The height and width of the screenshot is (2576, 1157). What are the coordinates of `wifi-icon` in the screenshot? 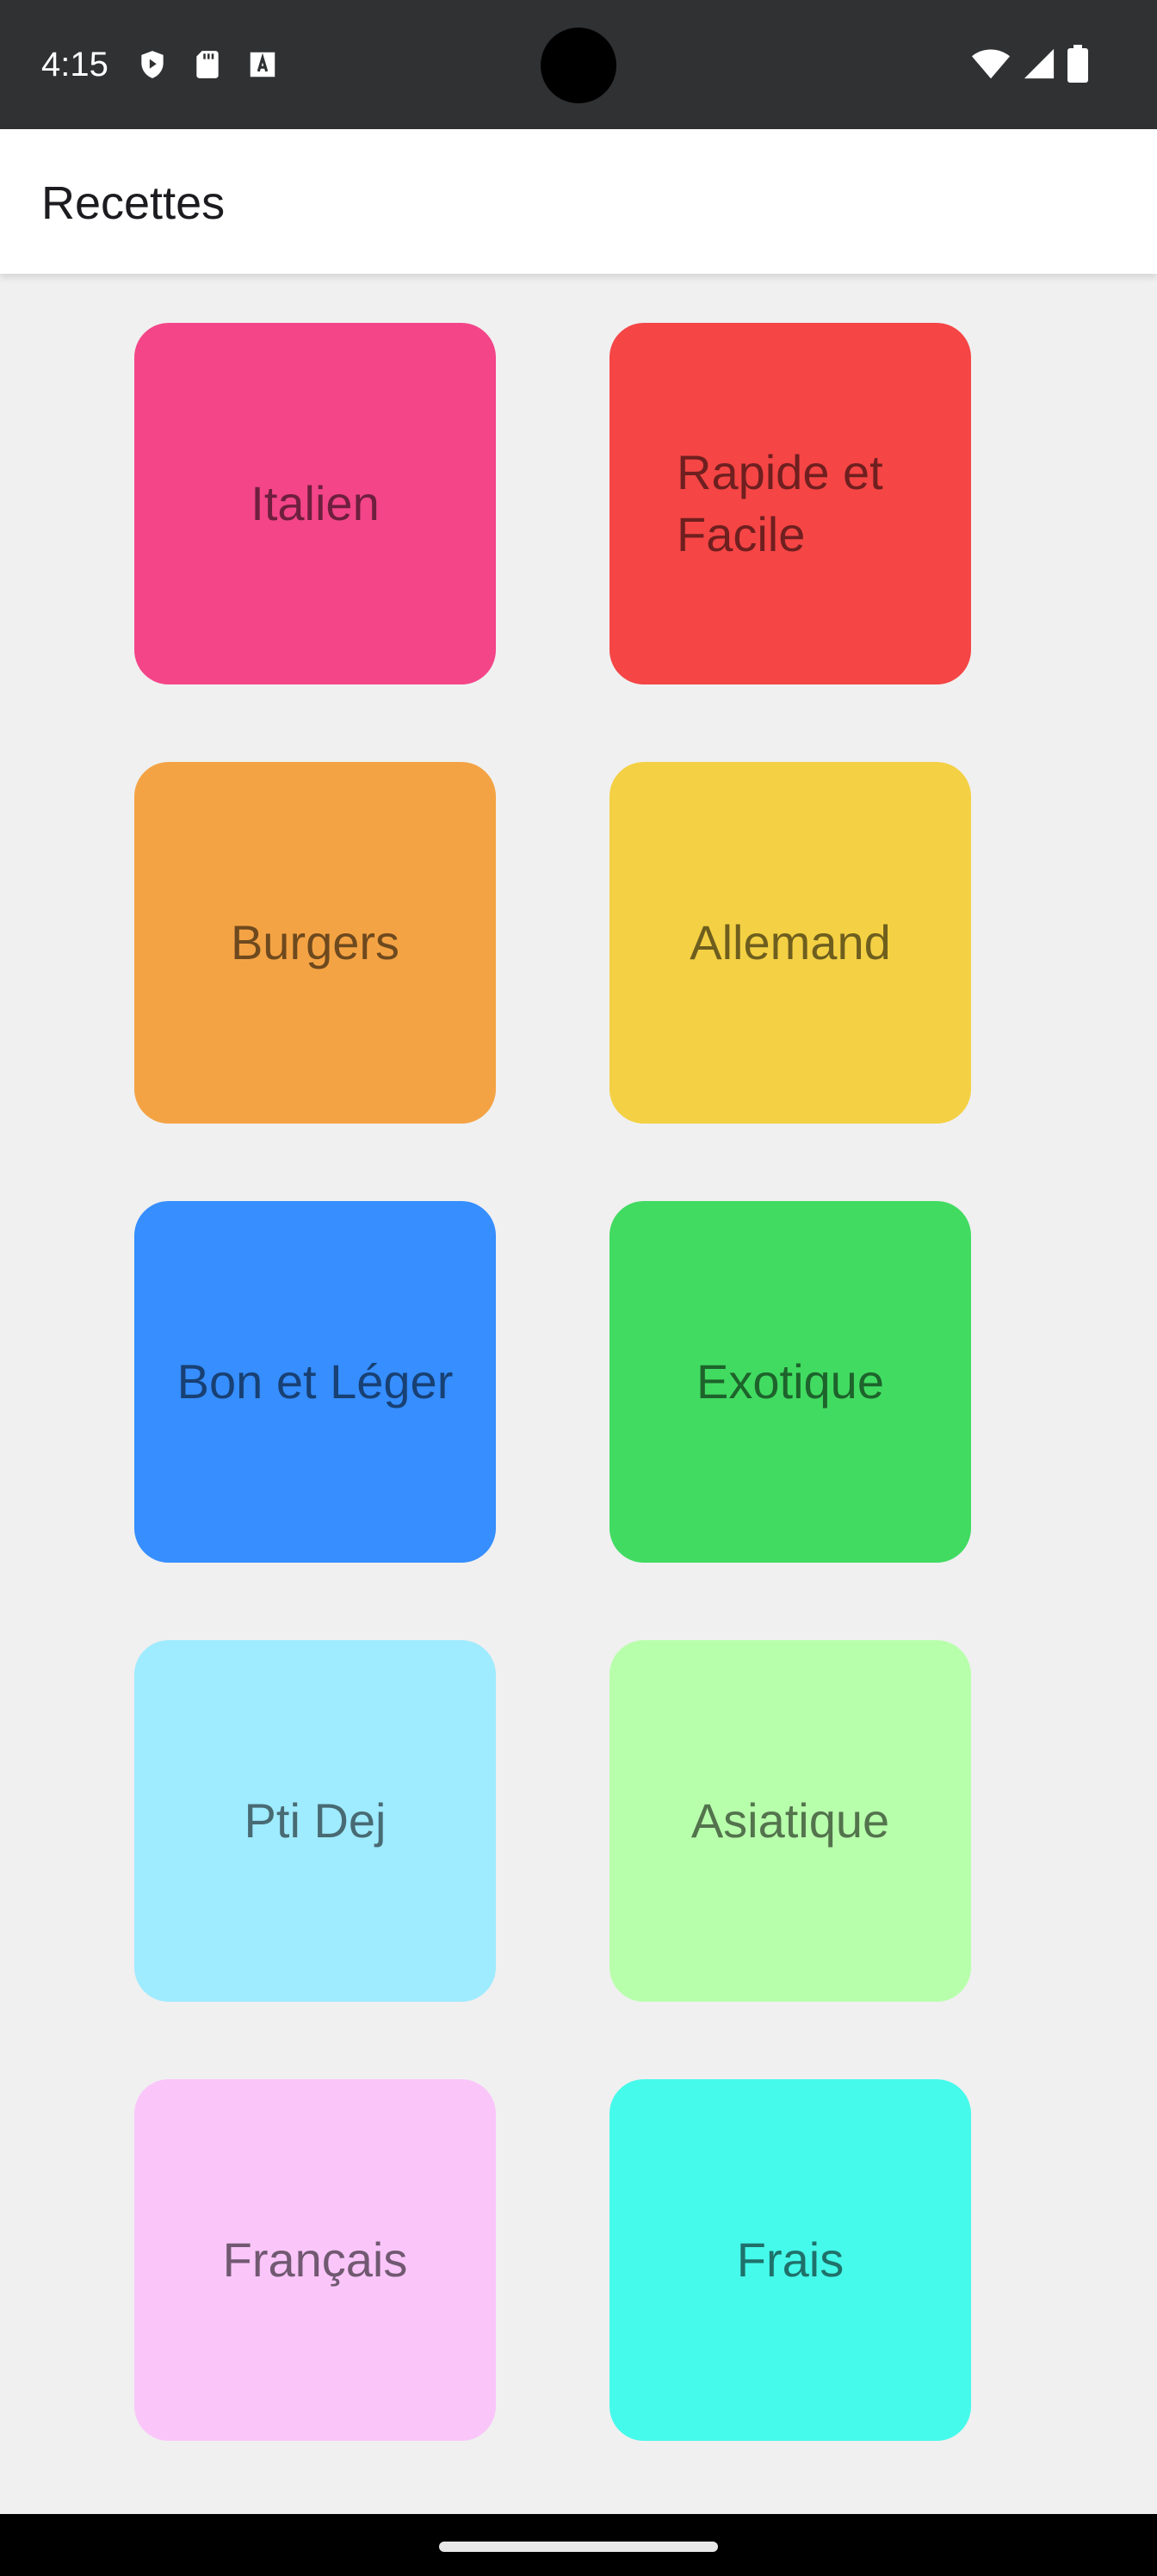 It's located at (991, 64).